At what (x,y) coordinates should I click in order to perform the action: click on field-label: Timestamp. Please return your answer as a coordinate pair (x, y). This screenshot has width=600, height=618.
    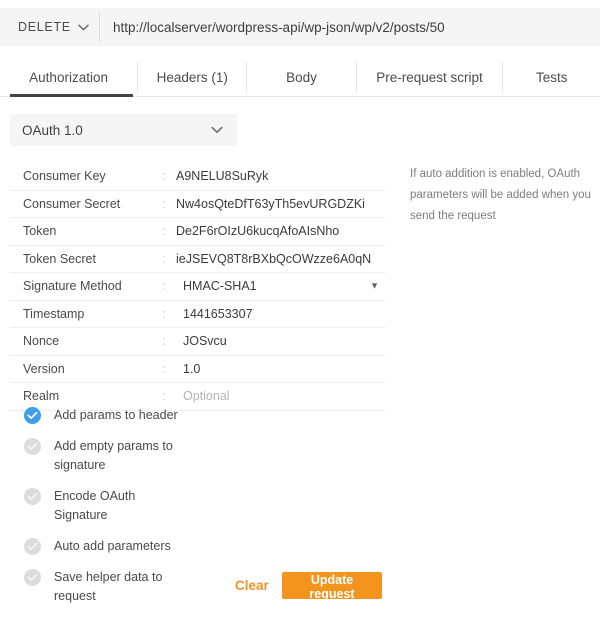
    Looking at the image, I should click on (54, 313).